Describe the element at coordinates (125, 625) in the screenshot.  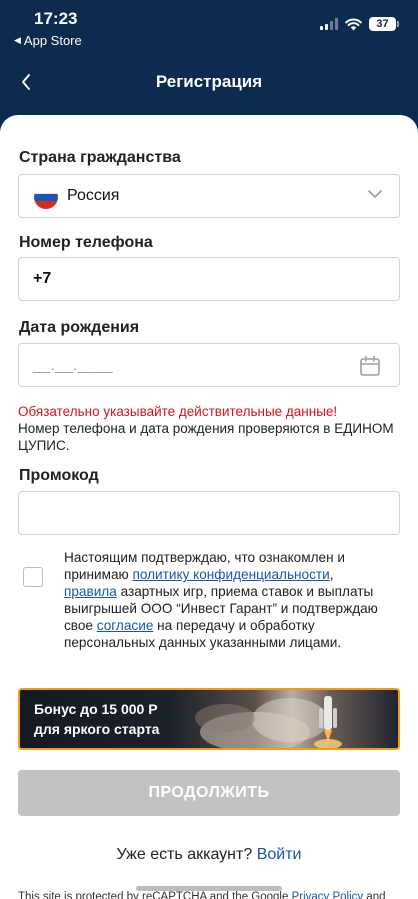
I see `consent-link: согласие` at that location.